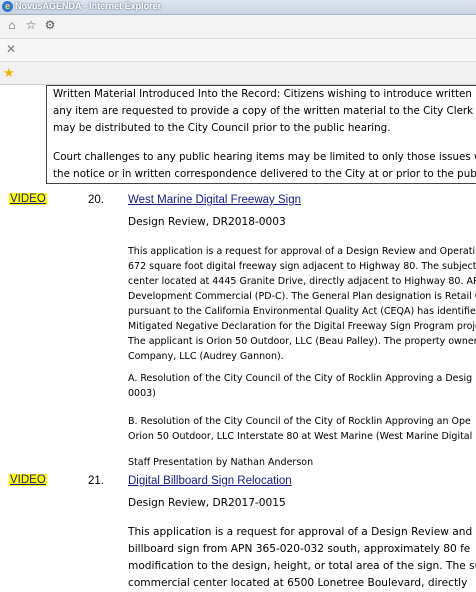 The height and width of the screenshot is (592, 476). I want to click on close-icon: ✕, so click(11, 49).